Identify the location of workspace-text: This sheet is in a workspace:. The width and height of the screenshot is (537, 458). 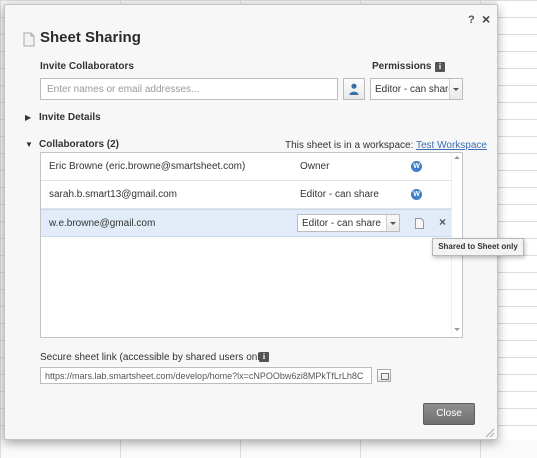
(349, 145).